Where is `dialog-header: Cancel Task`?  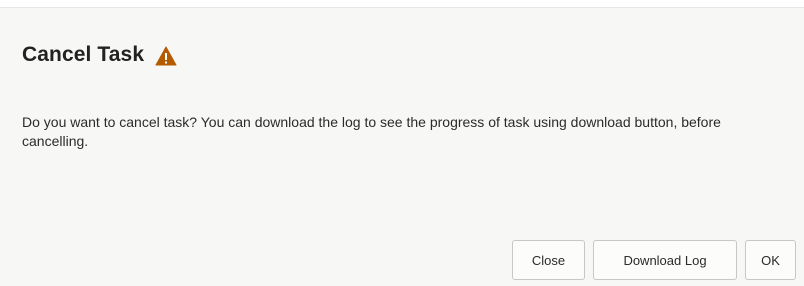 dialog-header: Cancel Task is located at coordinates (99, 55).